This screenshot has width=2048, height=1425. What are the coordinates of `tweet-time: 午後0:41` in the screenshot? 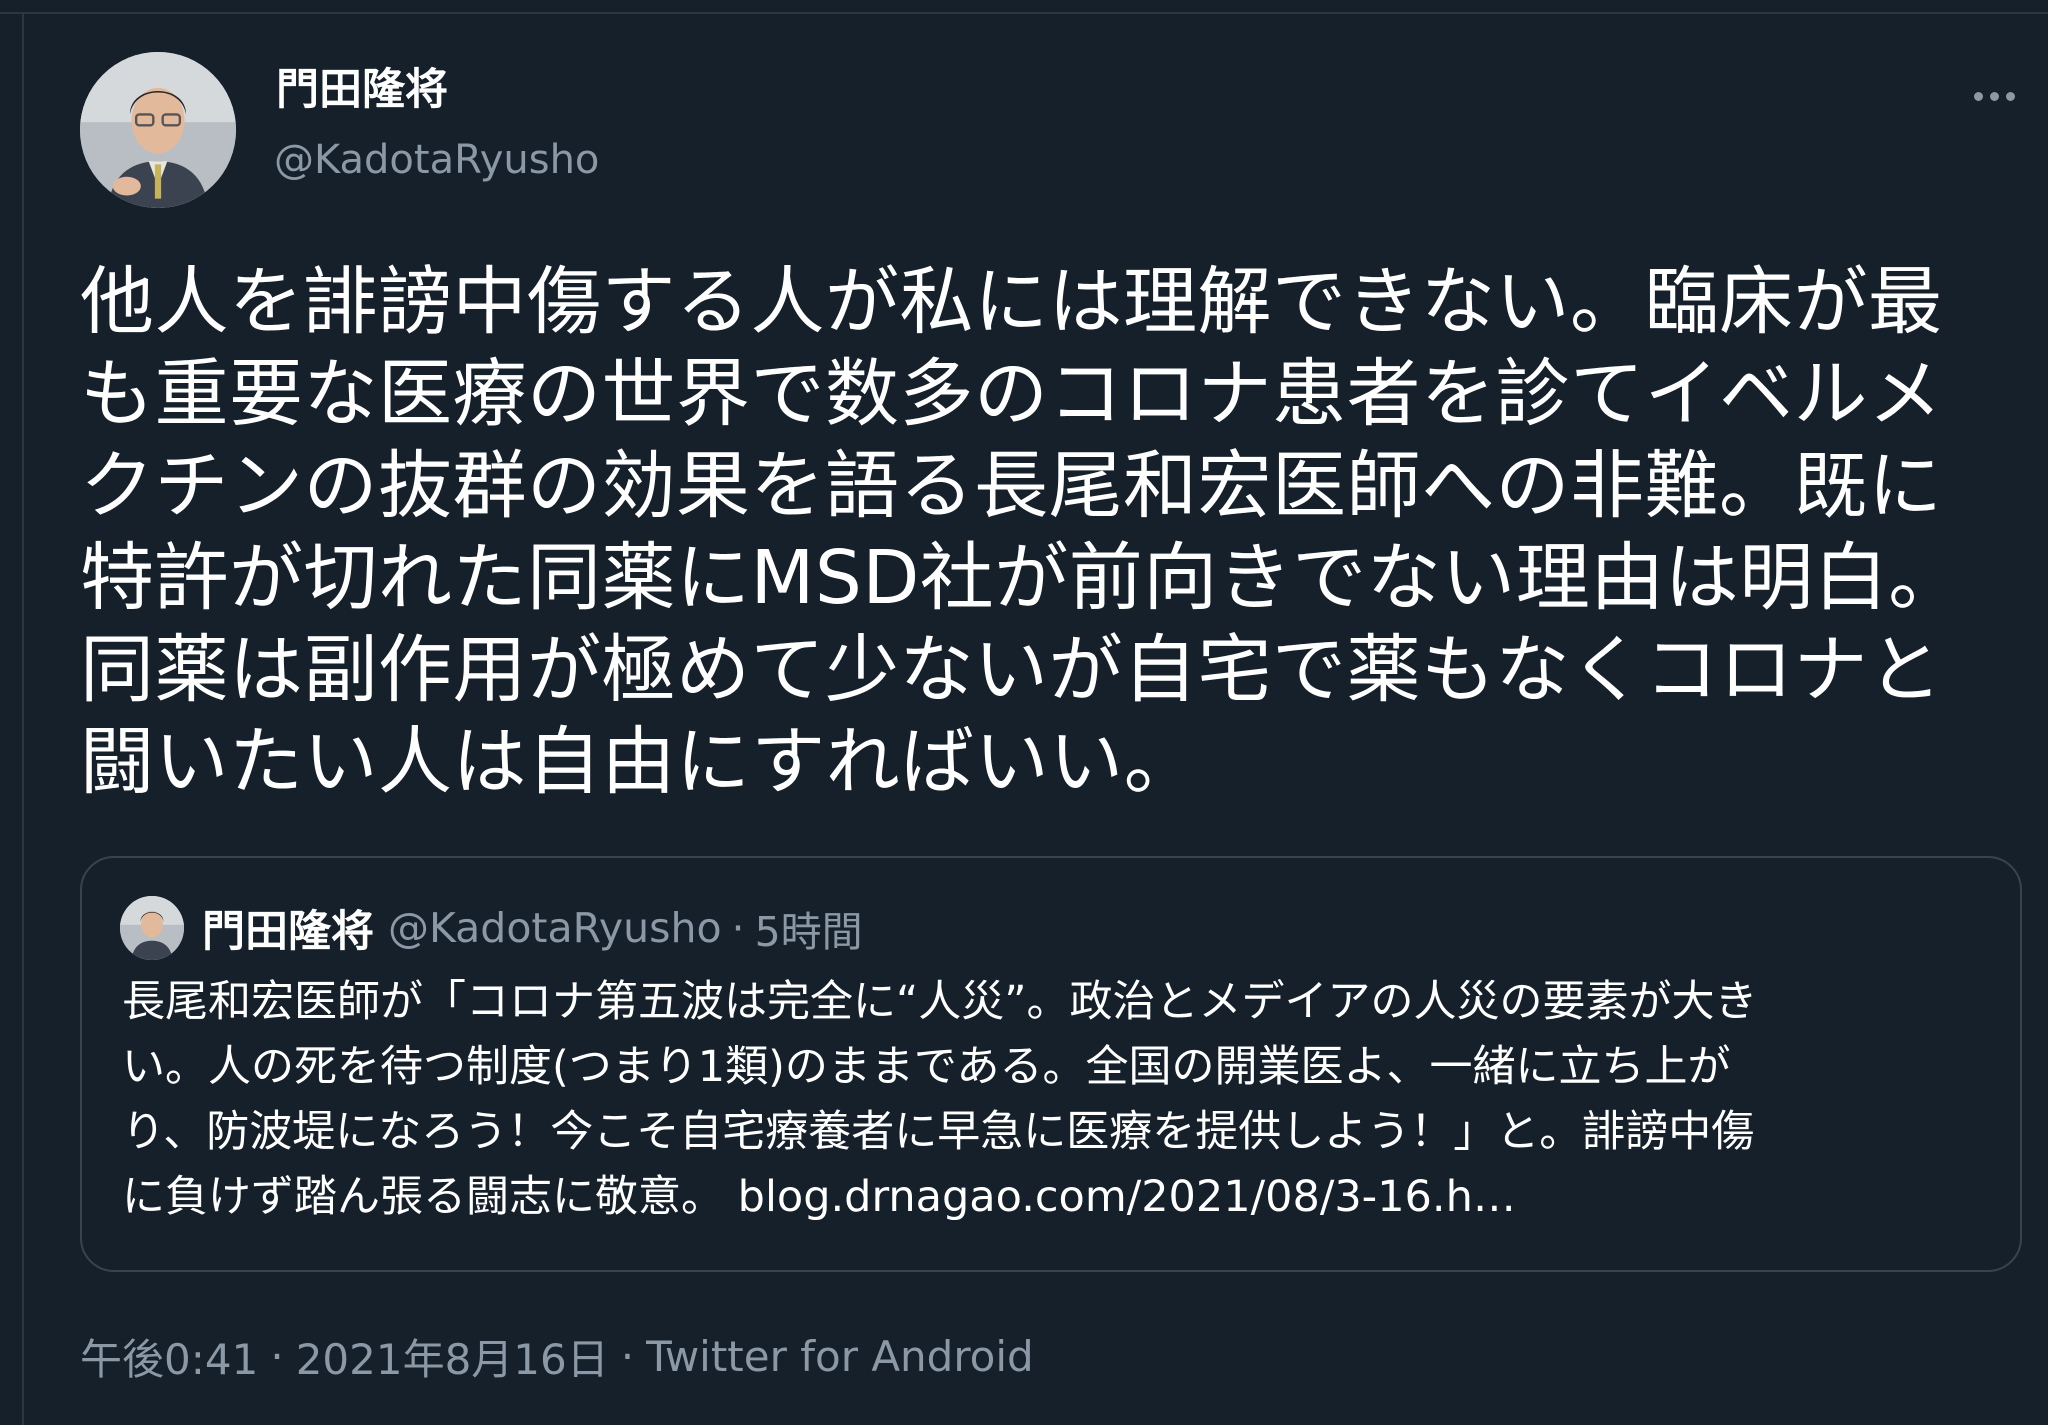 It's located at (169, 1356).